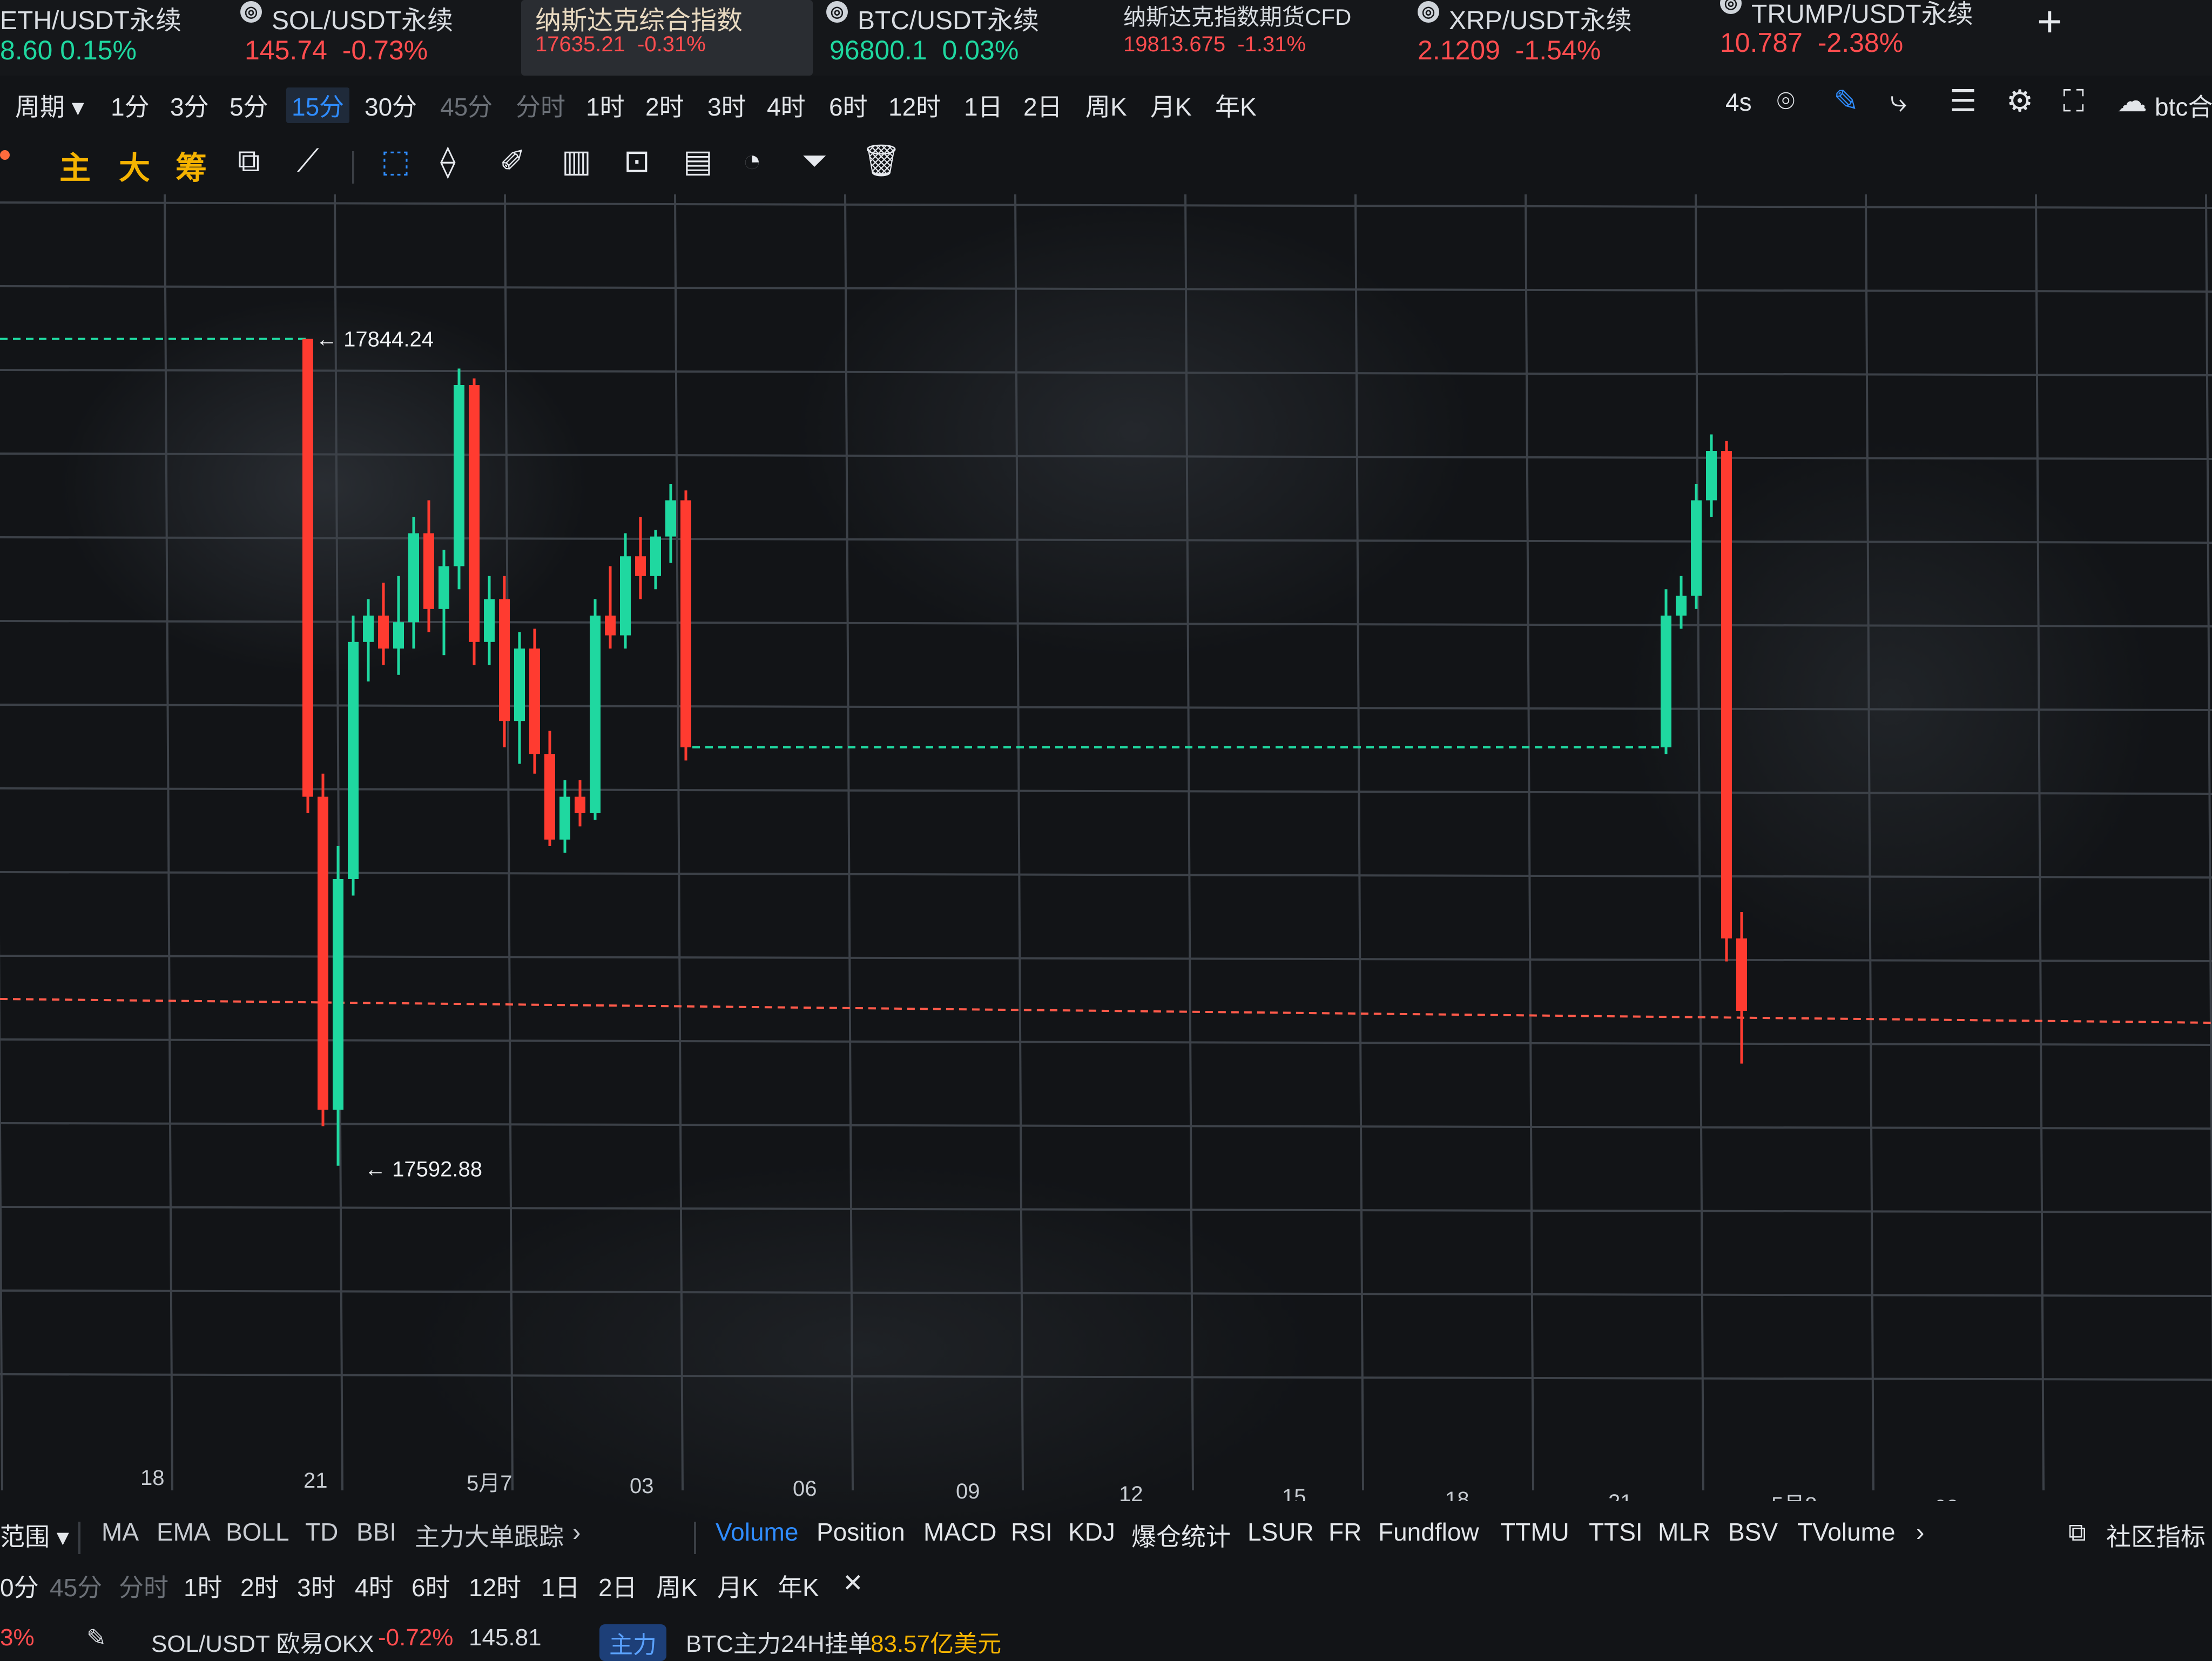 Image resolution: width=2212 pixels, height=1661 pixels. Describe the element at coordinates (108, 38) in the screenshot. I see `ticker-eth: ETH/USDT永续 8.60 0.15%` at that location.